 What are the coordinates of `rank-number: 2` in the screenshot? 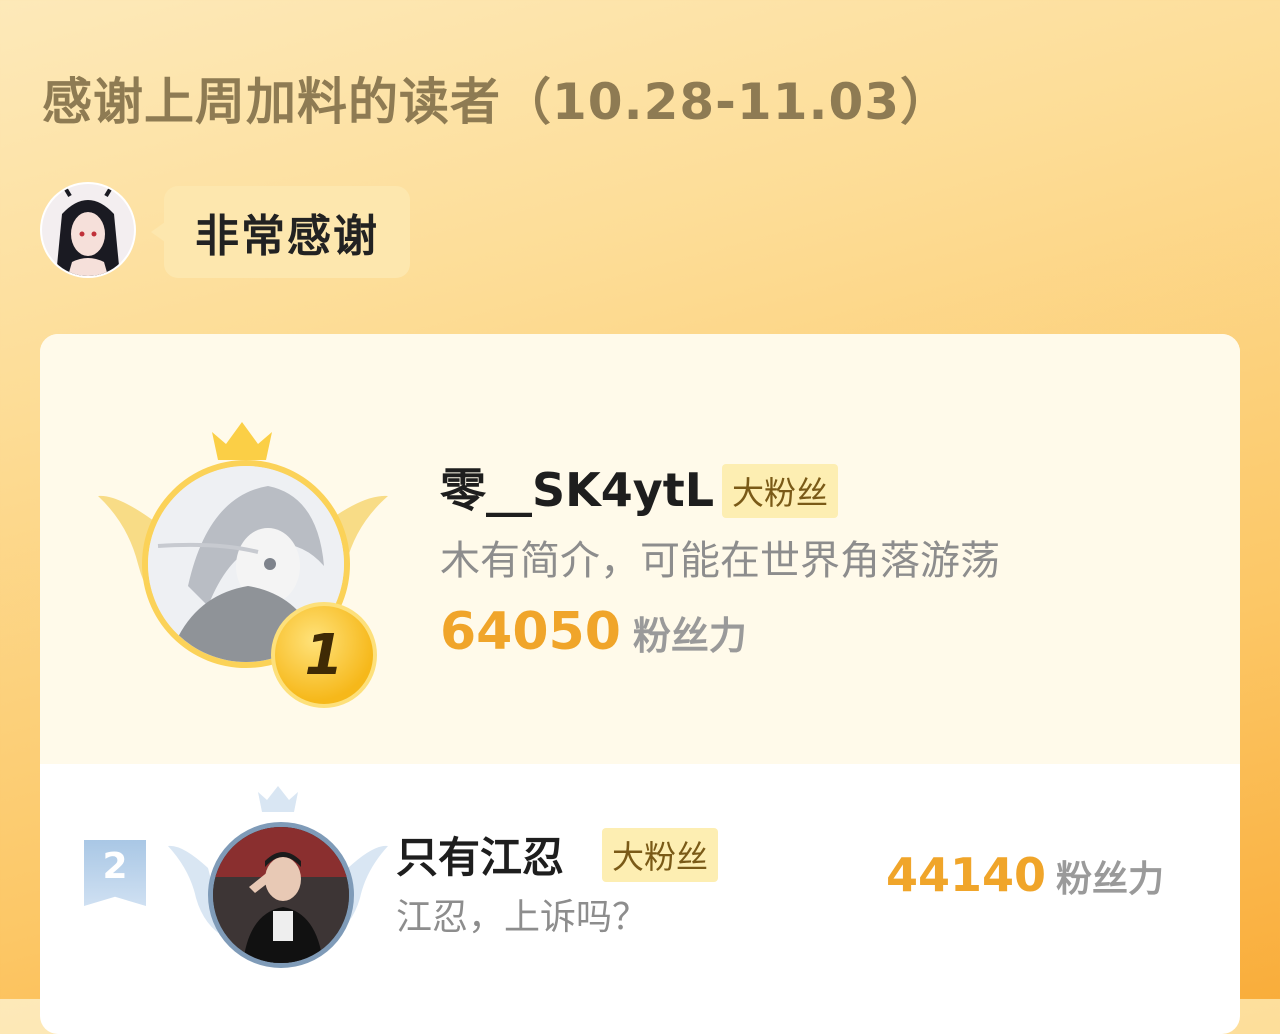 It's located at (115, 866).